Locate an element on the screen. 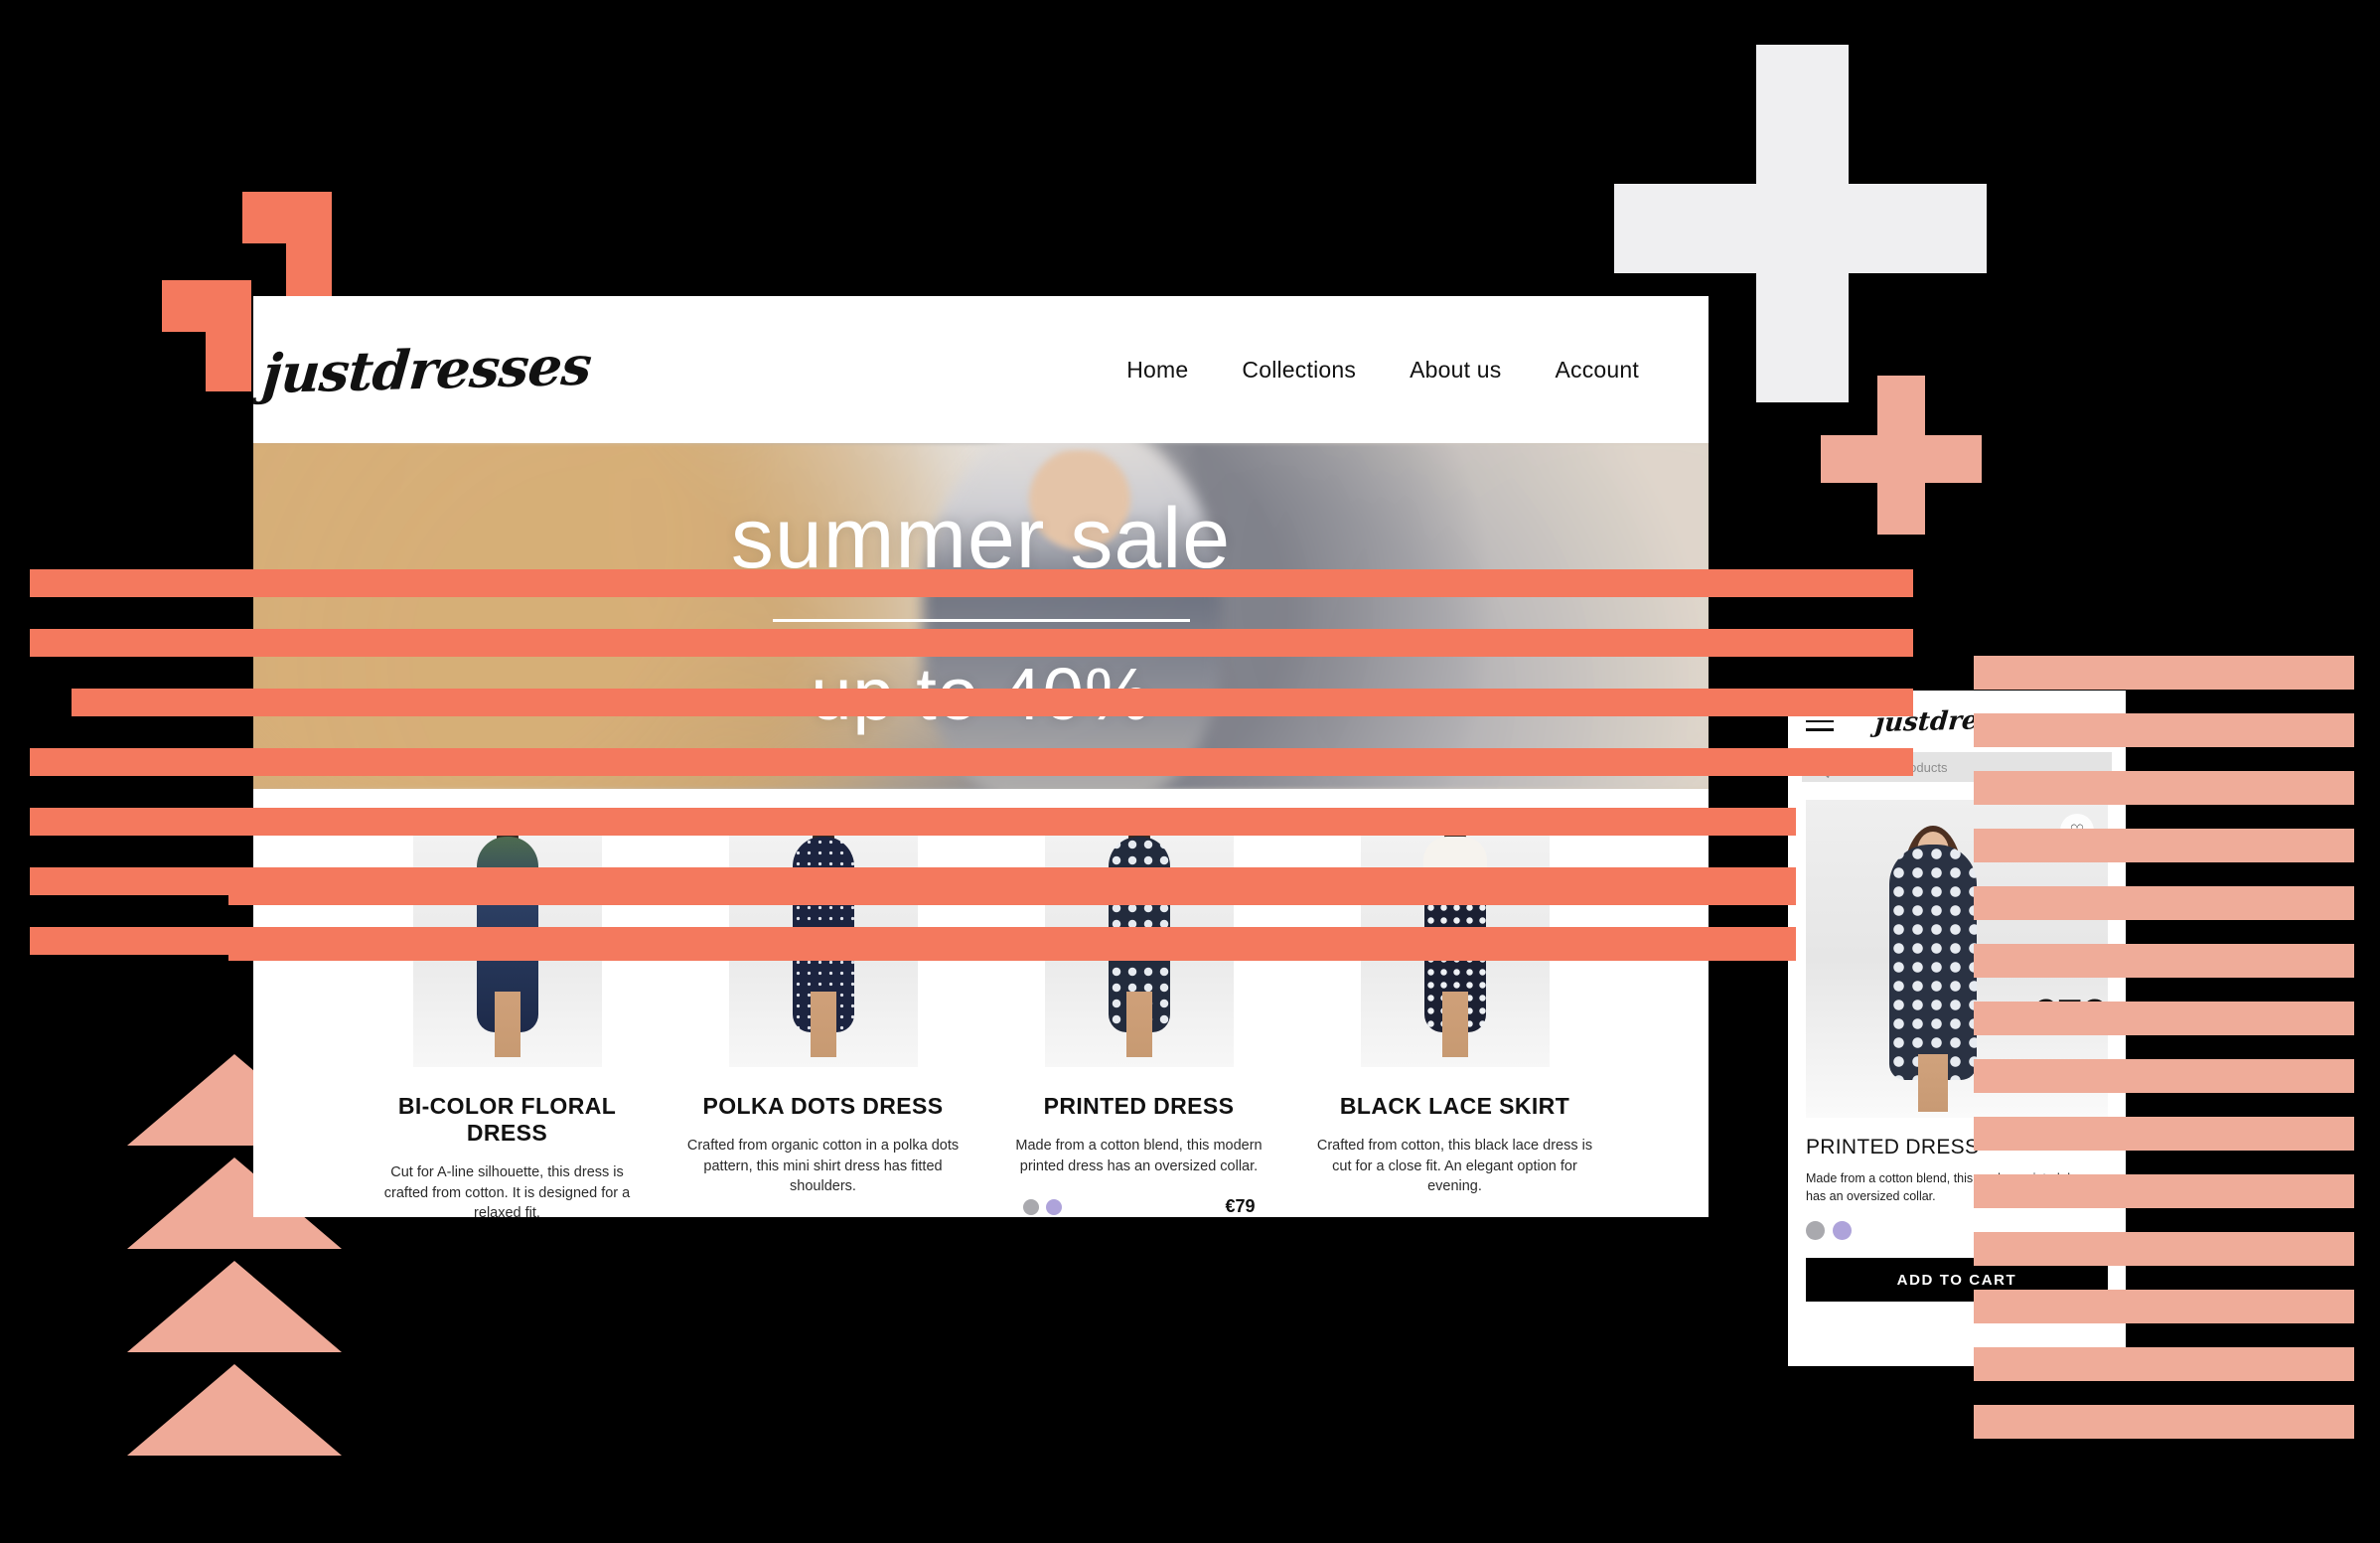 The width and height of the screenshot is (2380, 1543). search-placeholder: Search for products is located at coordinates (1891, 767).